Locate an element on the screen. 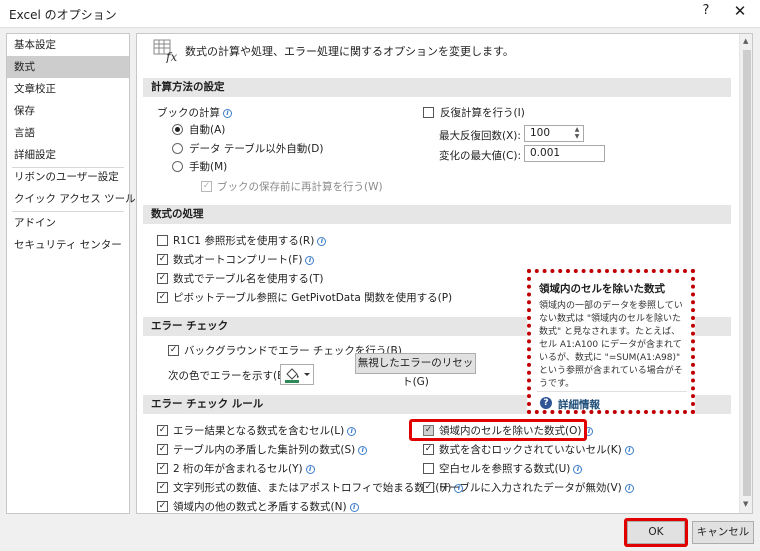  scroll-thumb is located at coordinates (747, 273).